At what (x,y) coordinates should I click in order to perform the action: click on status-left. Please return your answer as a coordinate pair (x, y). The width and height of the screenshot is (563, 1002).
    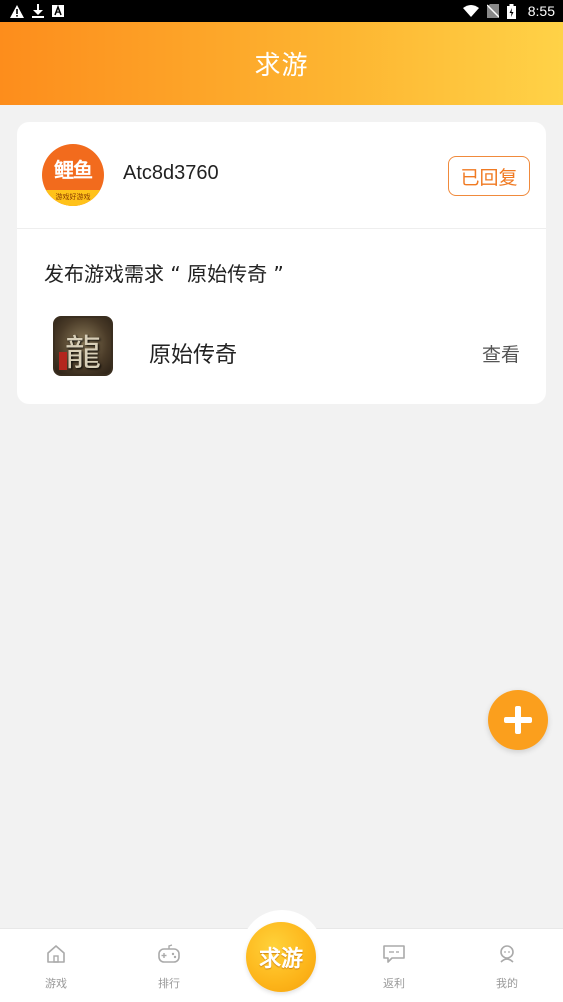
    Looking at the image, I should click on (37, 11).